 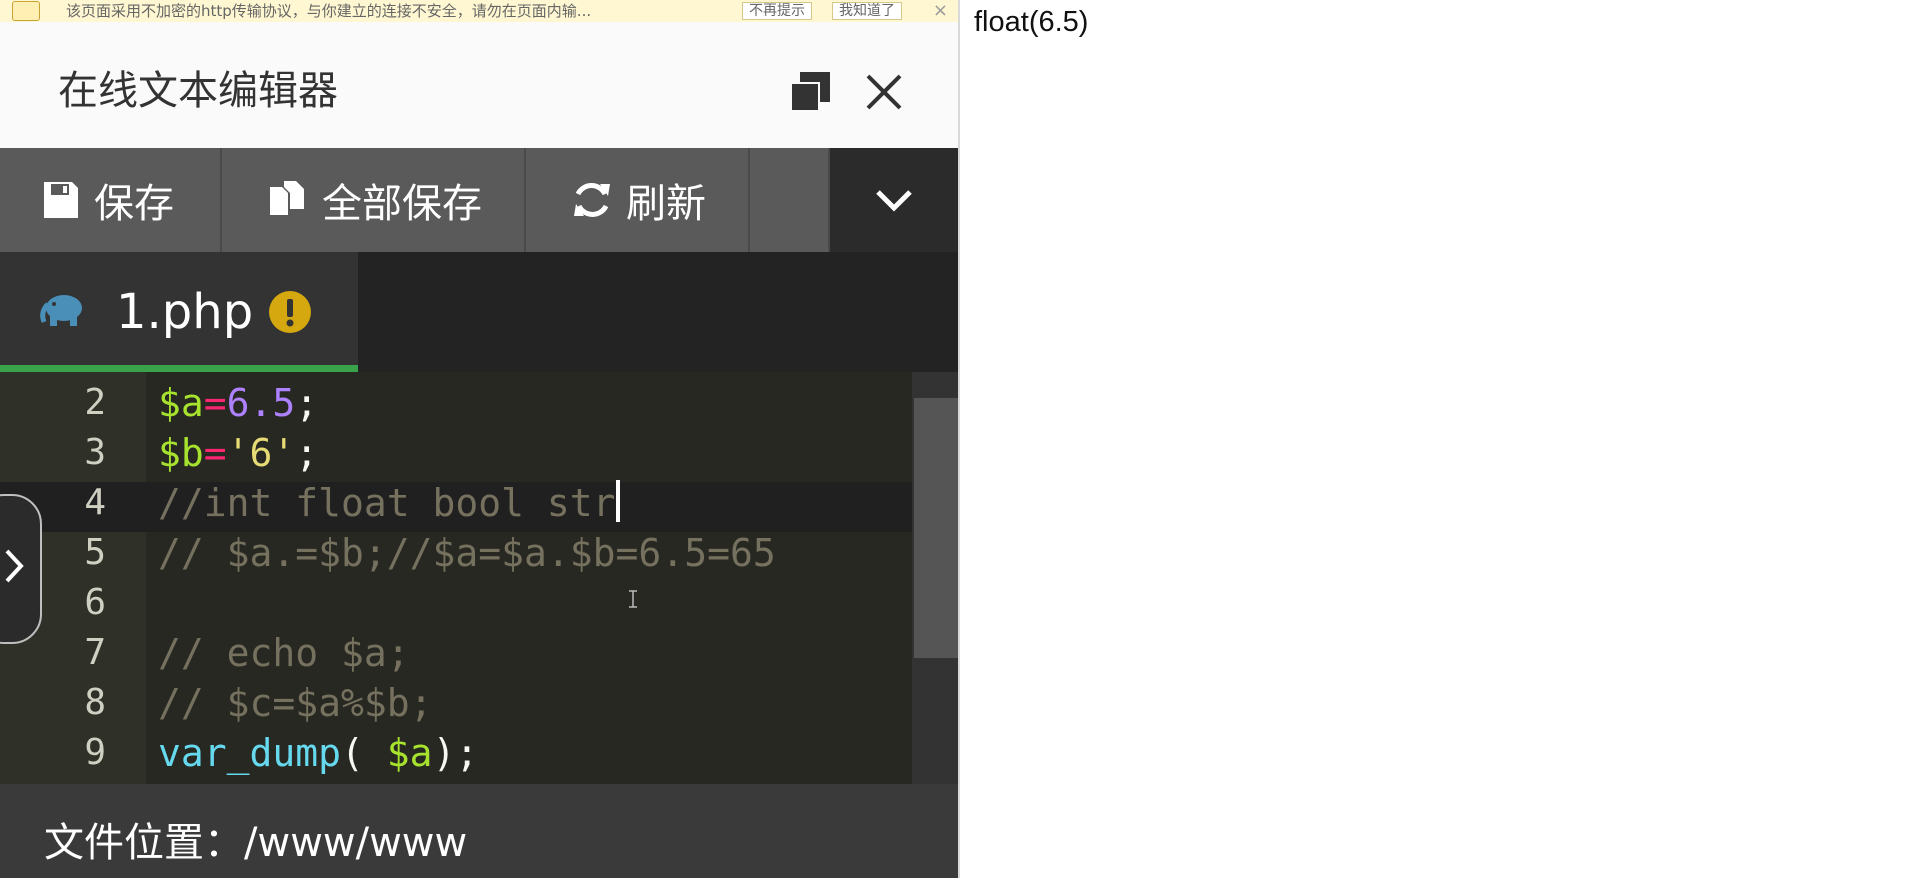 What do you see at coordinates (666, 204) in the screenshot?
I see `refresh-button-label: 刷新` at bounding box center [666, 204].